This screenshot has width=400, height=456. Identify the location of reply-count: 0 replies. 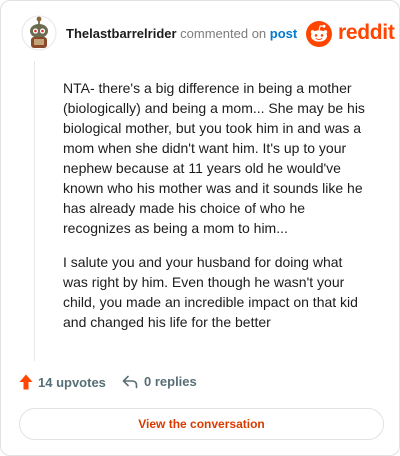
(170, 381).